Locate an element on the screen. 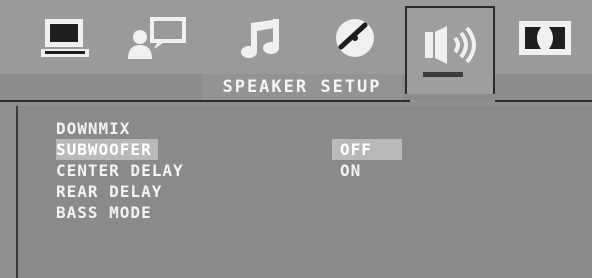 Image resolution: width=592 pixels, height=278 pixels. menu-item-subwoofer: SUBWOOFER is located at coordinates (107, 149).